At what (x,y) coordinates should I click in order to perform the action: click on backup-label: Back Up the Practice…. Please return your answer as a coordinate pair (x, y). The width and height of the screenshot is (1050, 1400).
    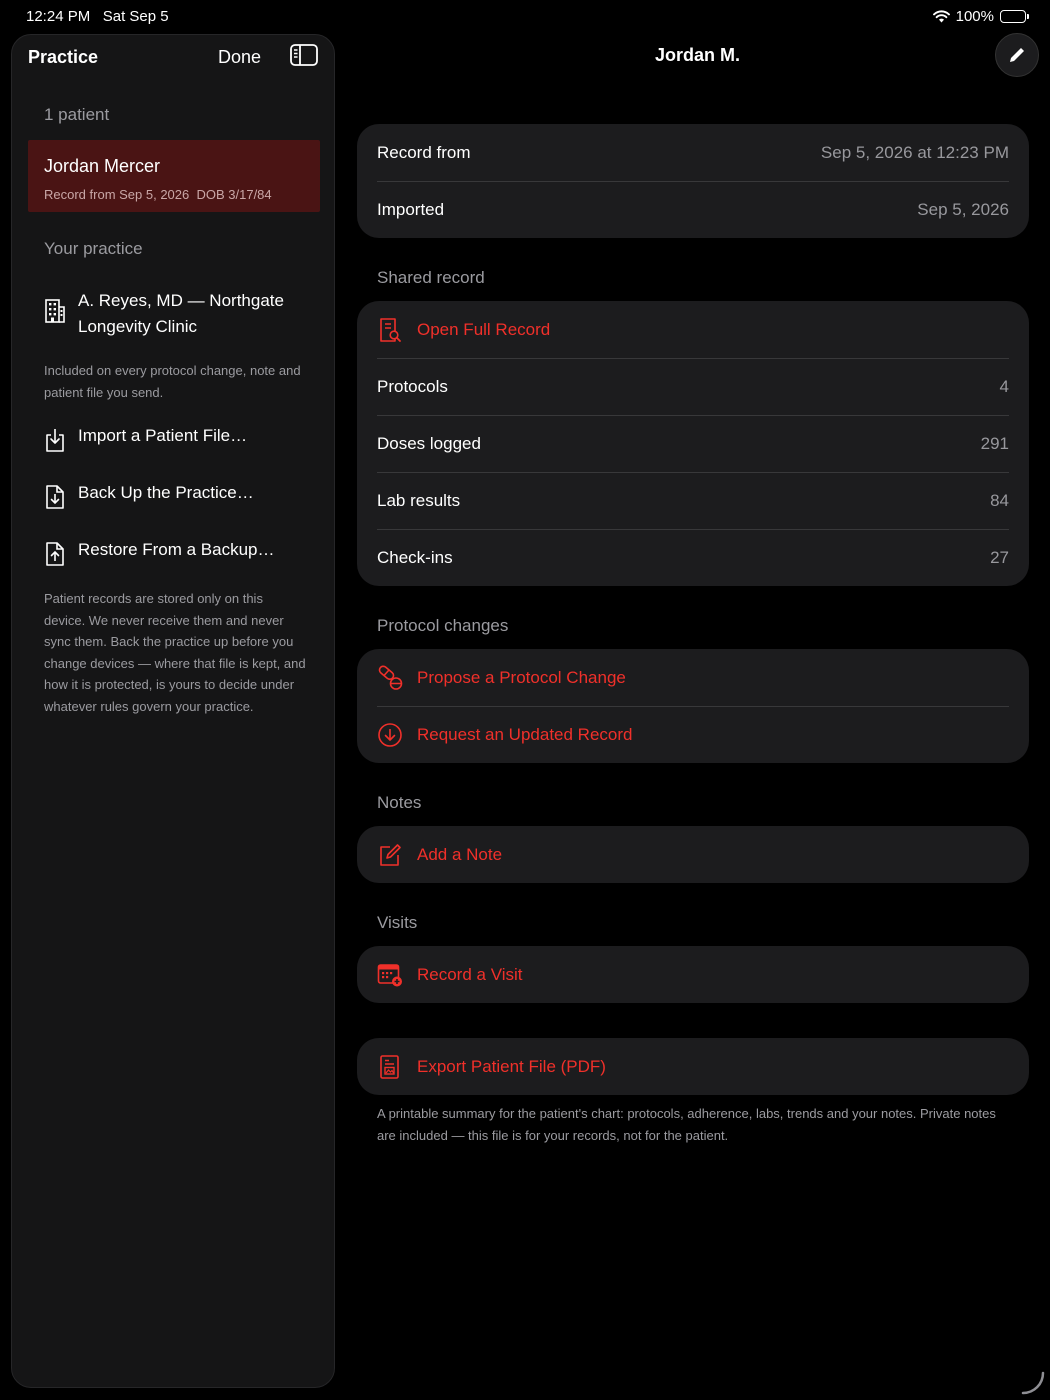
    Looking at the image, I should click on (166, 492).